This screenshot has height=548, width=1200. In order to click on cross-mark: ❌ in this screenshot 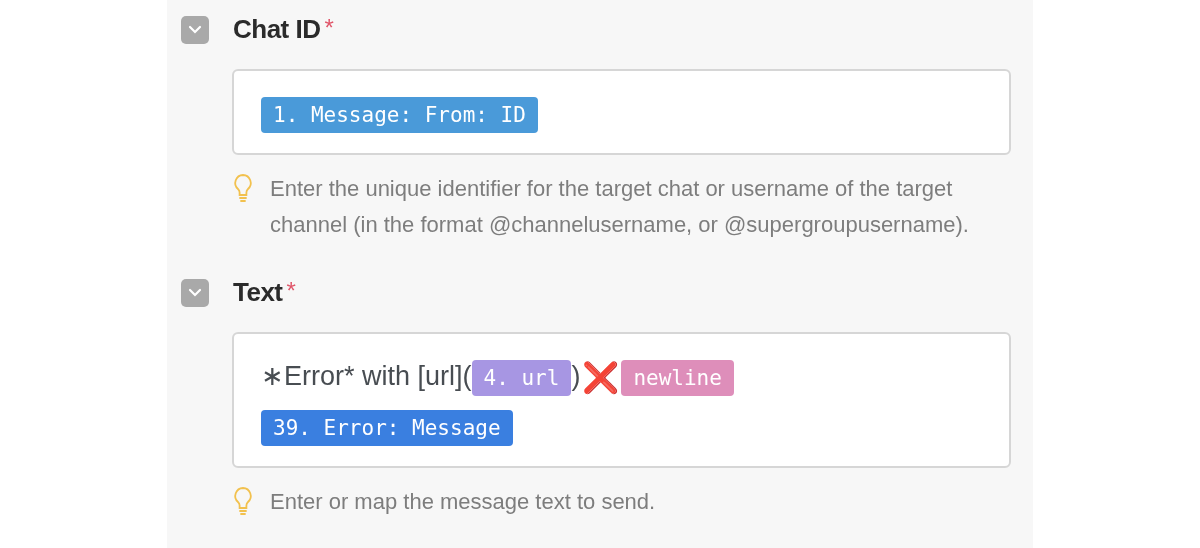, I will do `click(601, 377)`.